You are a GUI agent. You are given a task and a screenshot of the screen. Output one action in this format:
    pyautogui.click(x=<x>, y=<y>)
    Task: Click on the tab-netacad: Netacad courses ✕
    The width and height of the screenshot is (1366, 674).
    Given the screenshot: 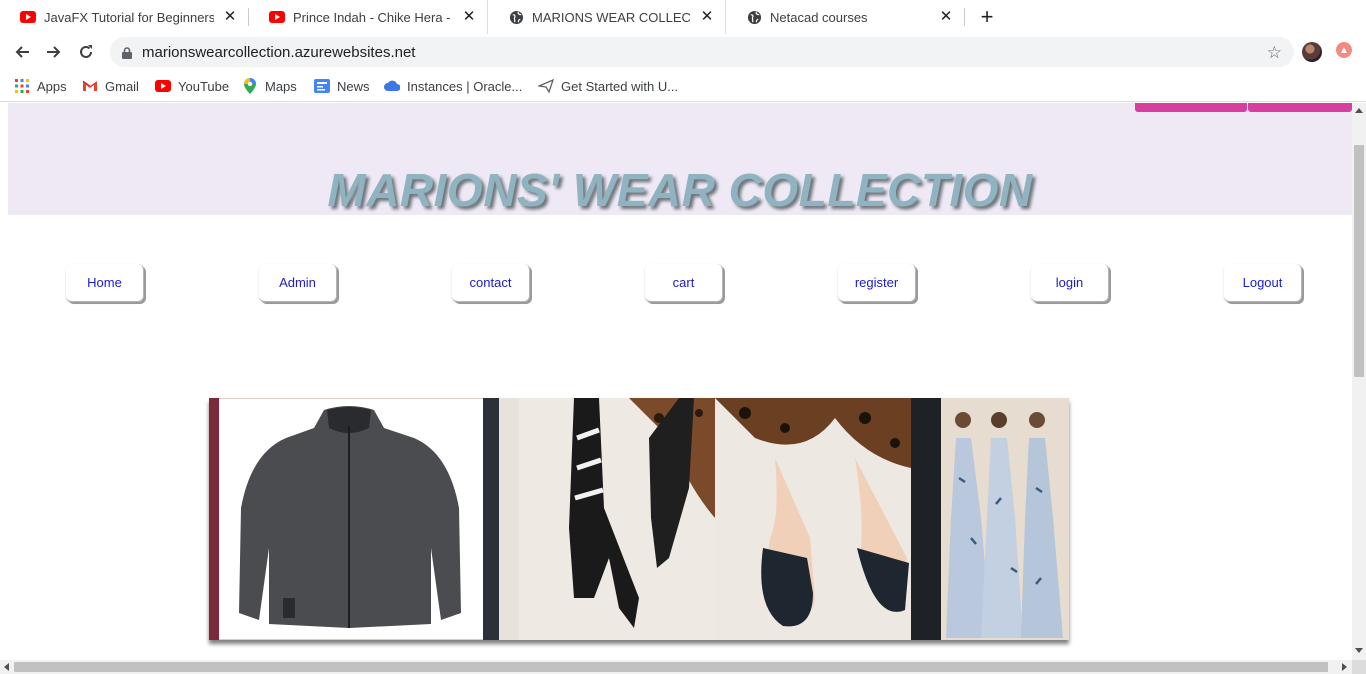 What is the action you would take?
    pyautogui.click(x=845, y=17)
    